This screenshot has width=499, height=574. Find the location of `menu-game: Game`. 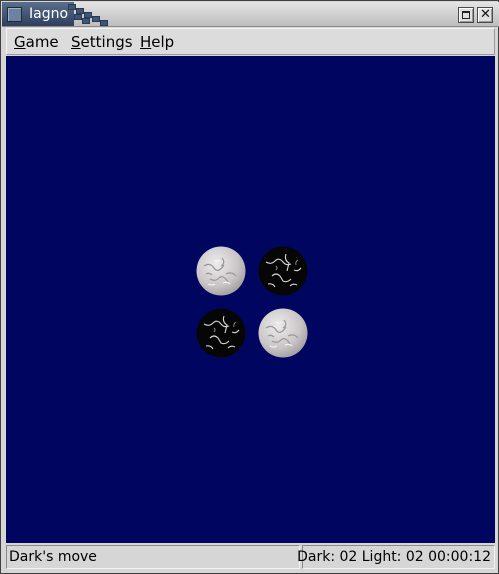

menu-game: Game is located at coordinates (36, 42).